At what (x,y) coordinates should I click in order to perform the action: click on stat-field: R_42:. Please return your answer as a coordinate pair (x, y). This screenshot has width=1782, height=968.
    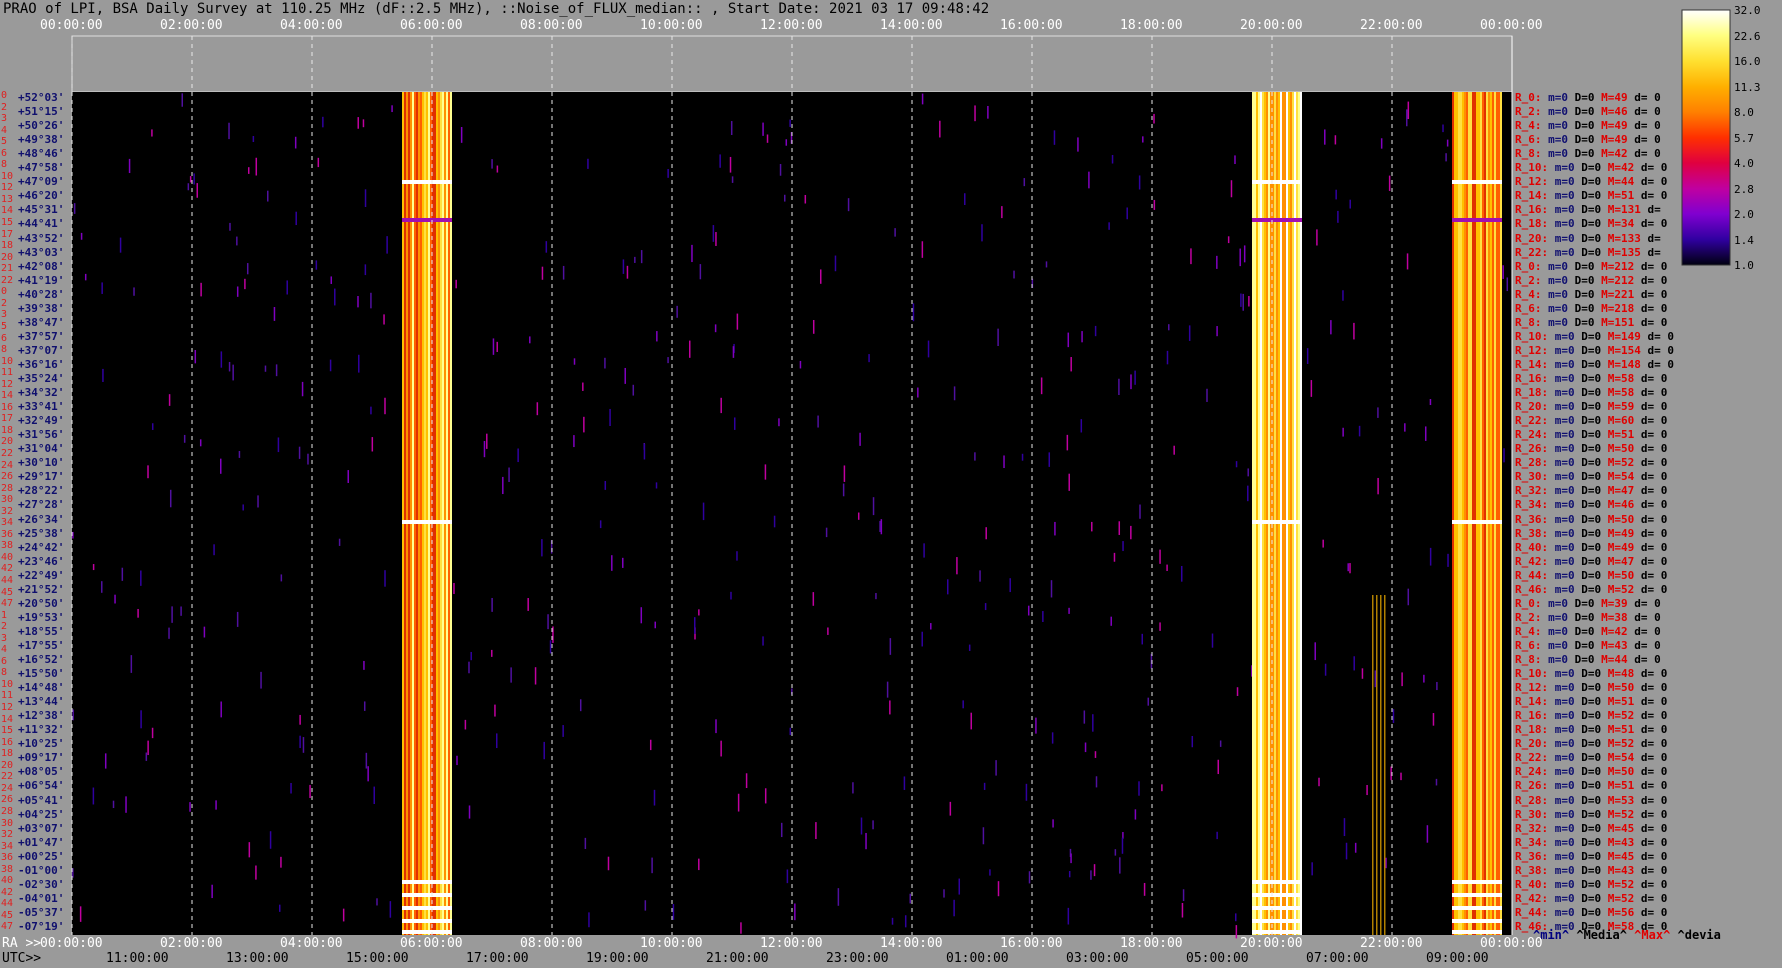
    Looking at the image, I should click on (1532, 561).